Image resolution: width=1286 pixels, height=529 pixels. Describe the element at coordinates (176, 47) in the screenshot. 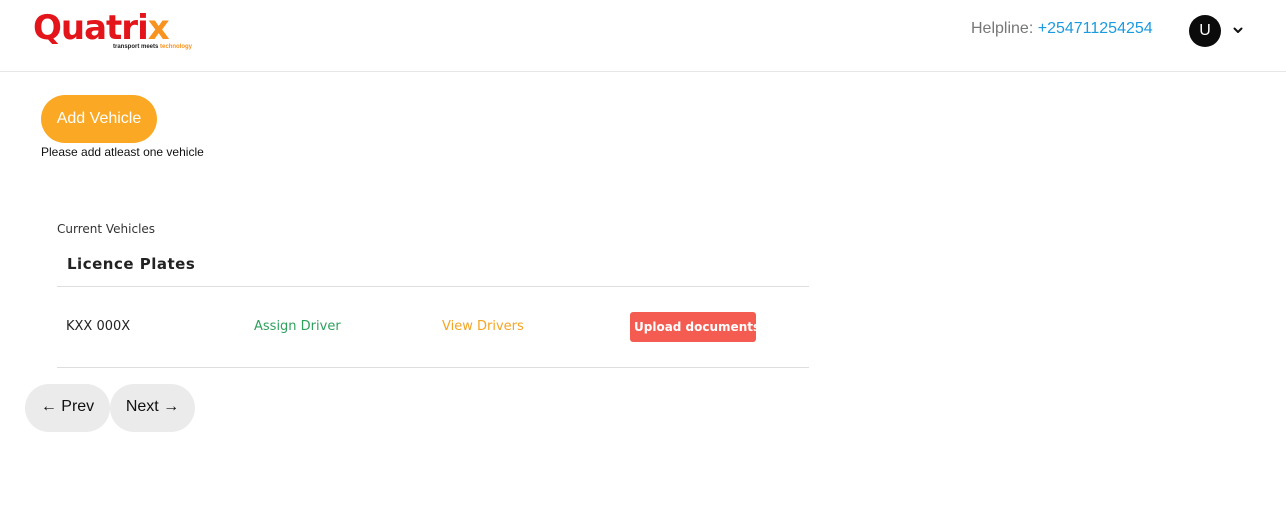

I see `logo-tagline-highlight: technology` at that location.